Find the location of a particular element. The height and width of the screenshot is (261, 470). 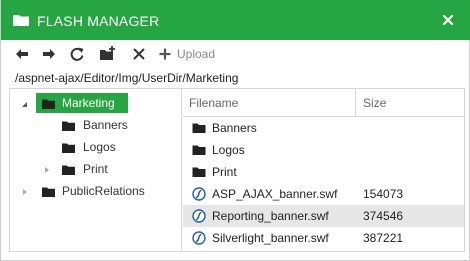

file-name: ASP_AJAX_banner.swf is located at coordinates (275, 194).